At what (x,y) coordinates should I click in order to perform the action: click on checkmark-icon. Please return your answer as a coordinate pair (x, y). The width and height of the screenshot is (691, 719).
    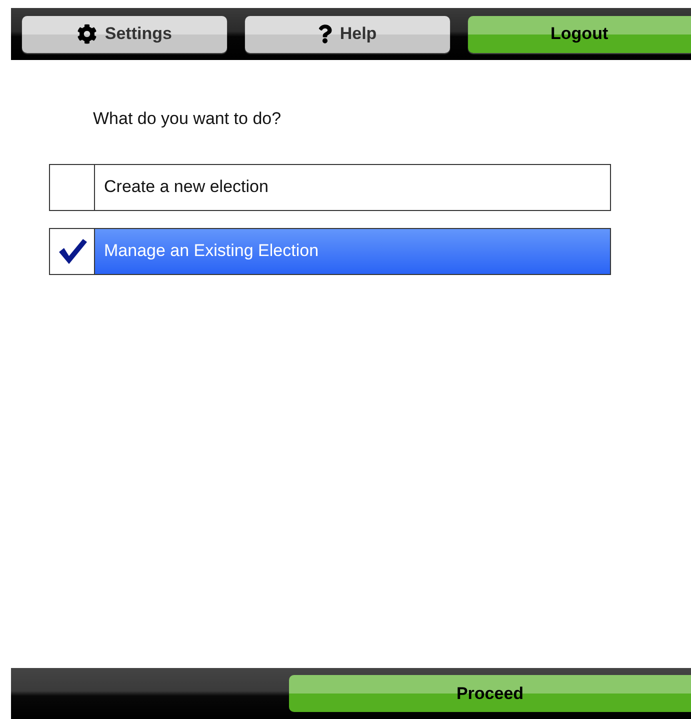
    Looking at the image, I should click on (72, 251).